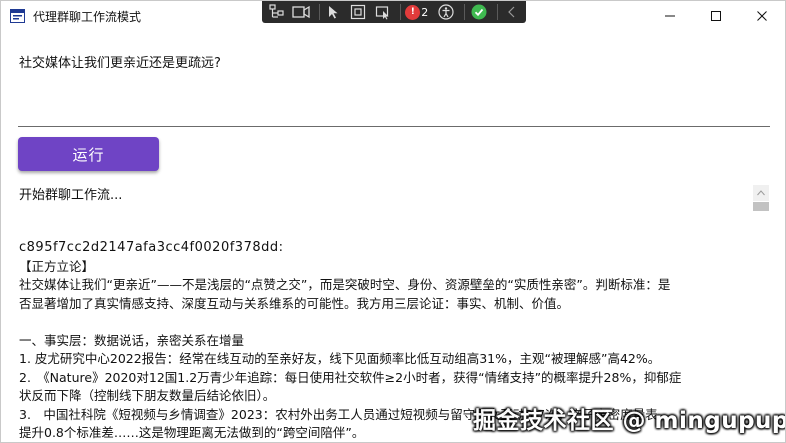  Describe the element at coordinates (413, 12) in the screenshot. I see `binding-error-icon: !` at that location.